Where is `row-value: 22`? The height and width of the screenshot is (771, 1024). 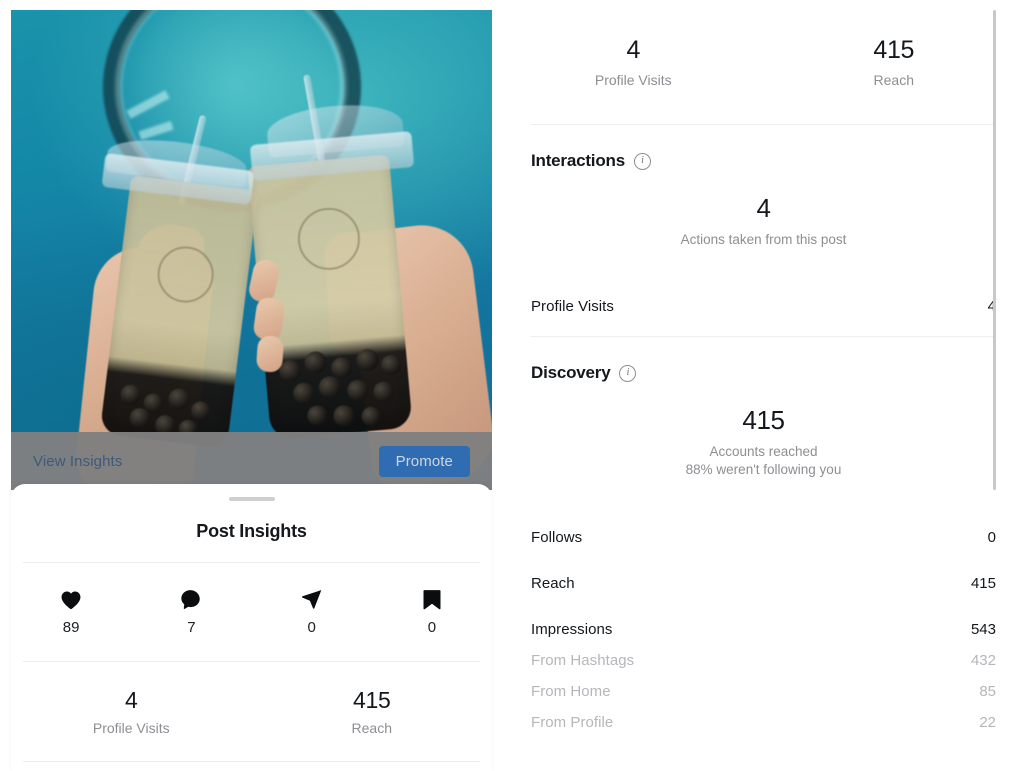 row-value: 22 is located at coordinates (987, 722).